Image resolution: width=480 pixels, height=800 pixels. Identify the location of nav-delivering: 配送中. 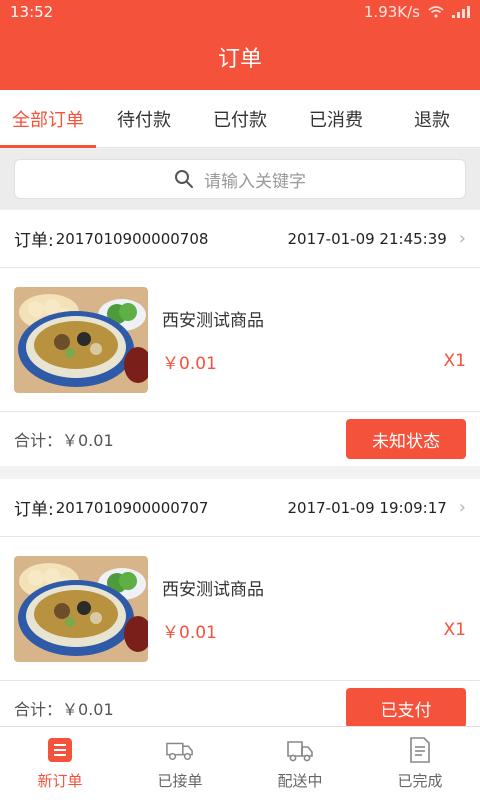
(300, 763).